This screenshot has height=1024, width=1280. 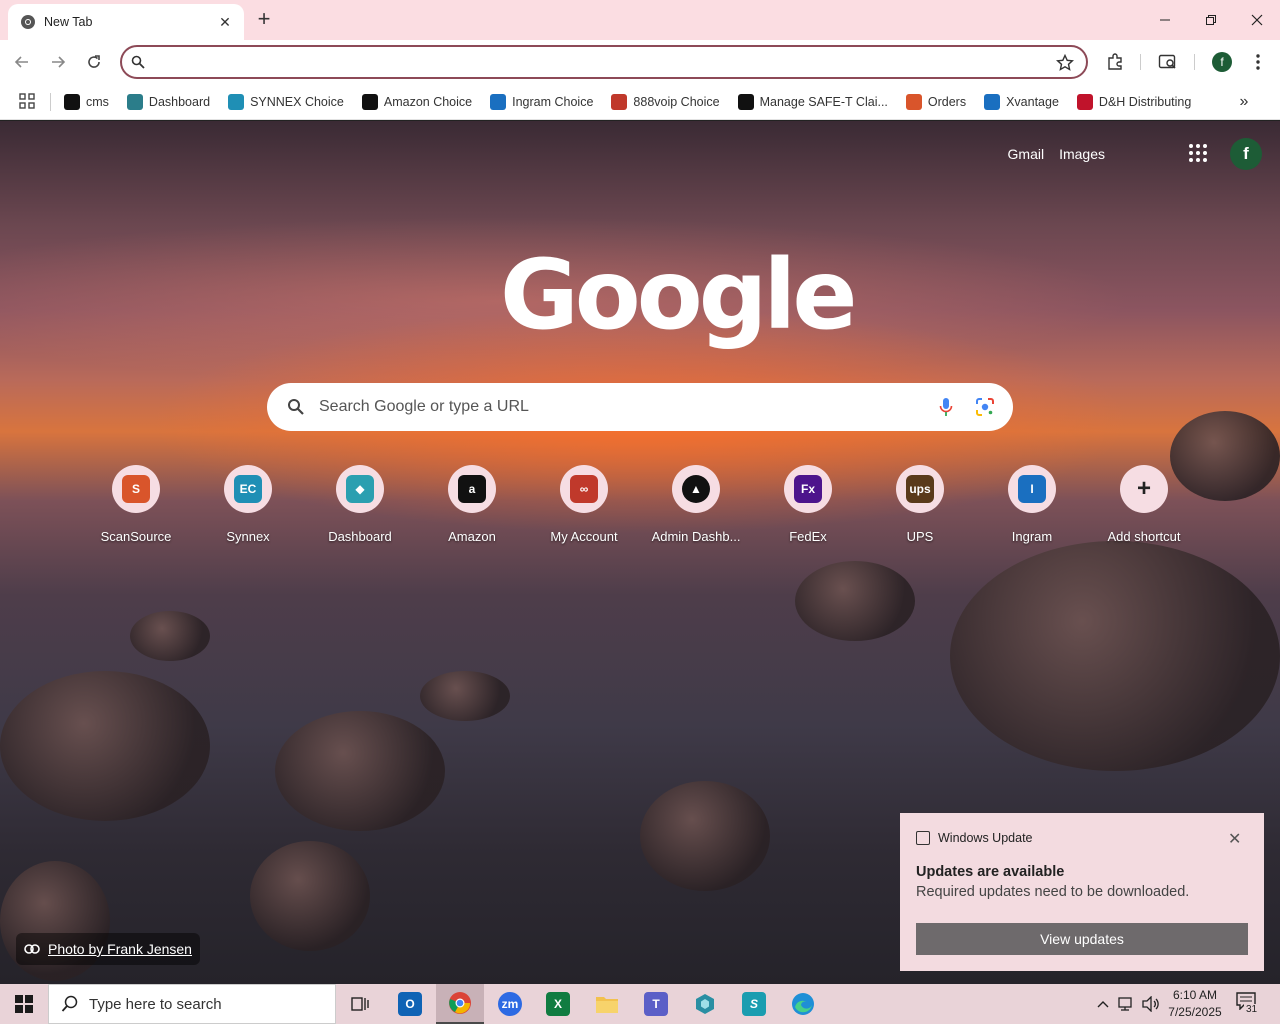 What do you see at coordinates (1032, 536) in the screenshot?
I see `shortcut-label: Ingram` at bounding box center [1032, 536].